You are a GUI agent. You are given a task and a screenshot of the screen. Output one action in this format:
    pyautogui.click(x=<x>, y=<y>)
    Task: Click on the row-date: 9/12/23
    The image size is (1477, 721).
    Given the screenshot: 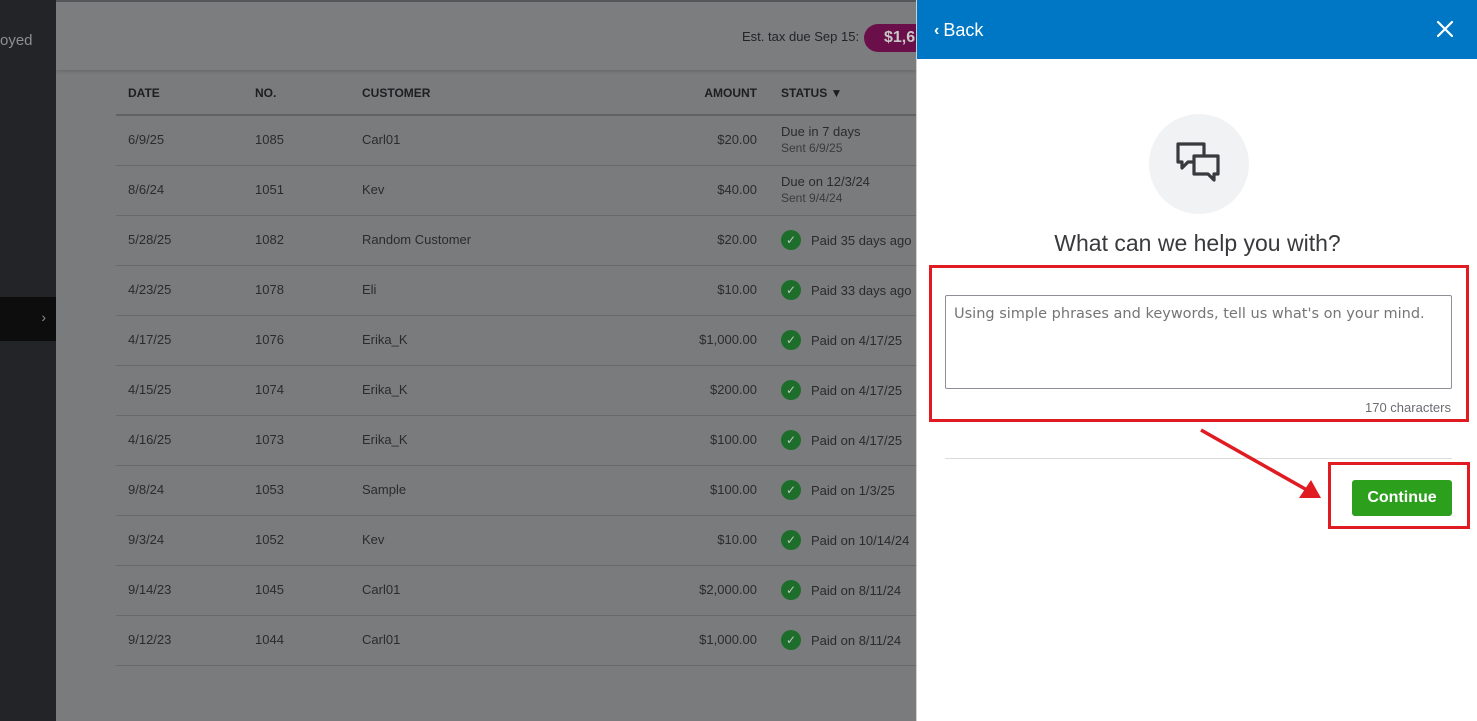 What is the action you would take?
    pyautogui.click(x=150, y=639)
    